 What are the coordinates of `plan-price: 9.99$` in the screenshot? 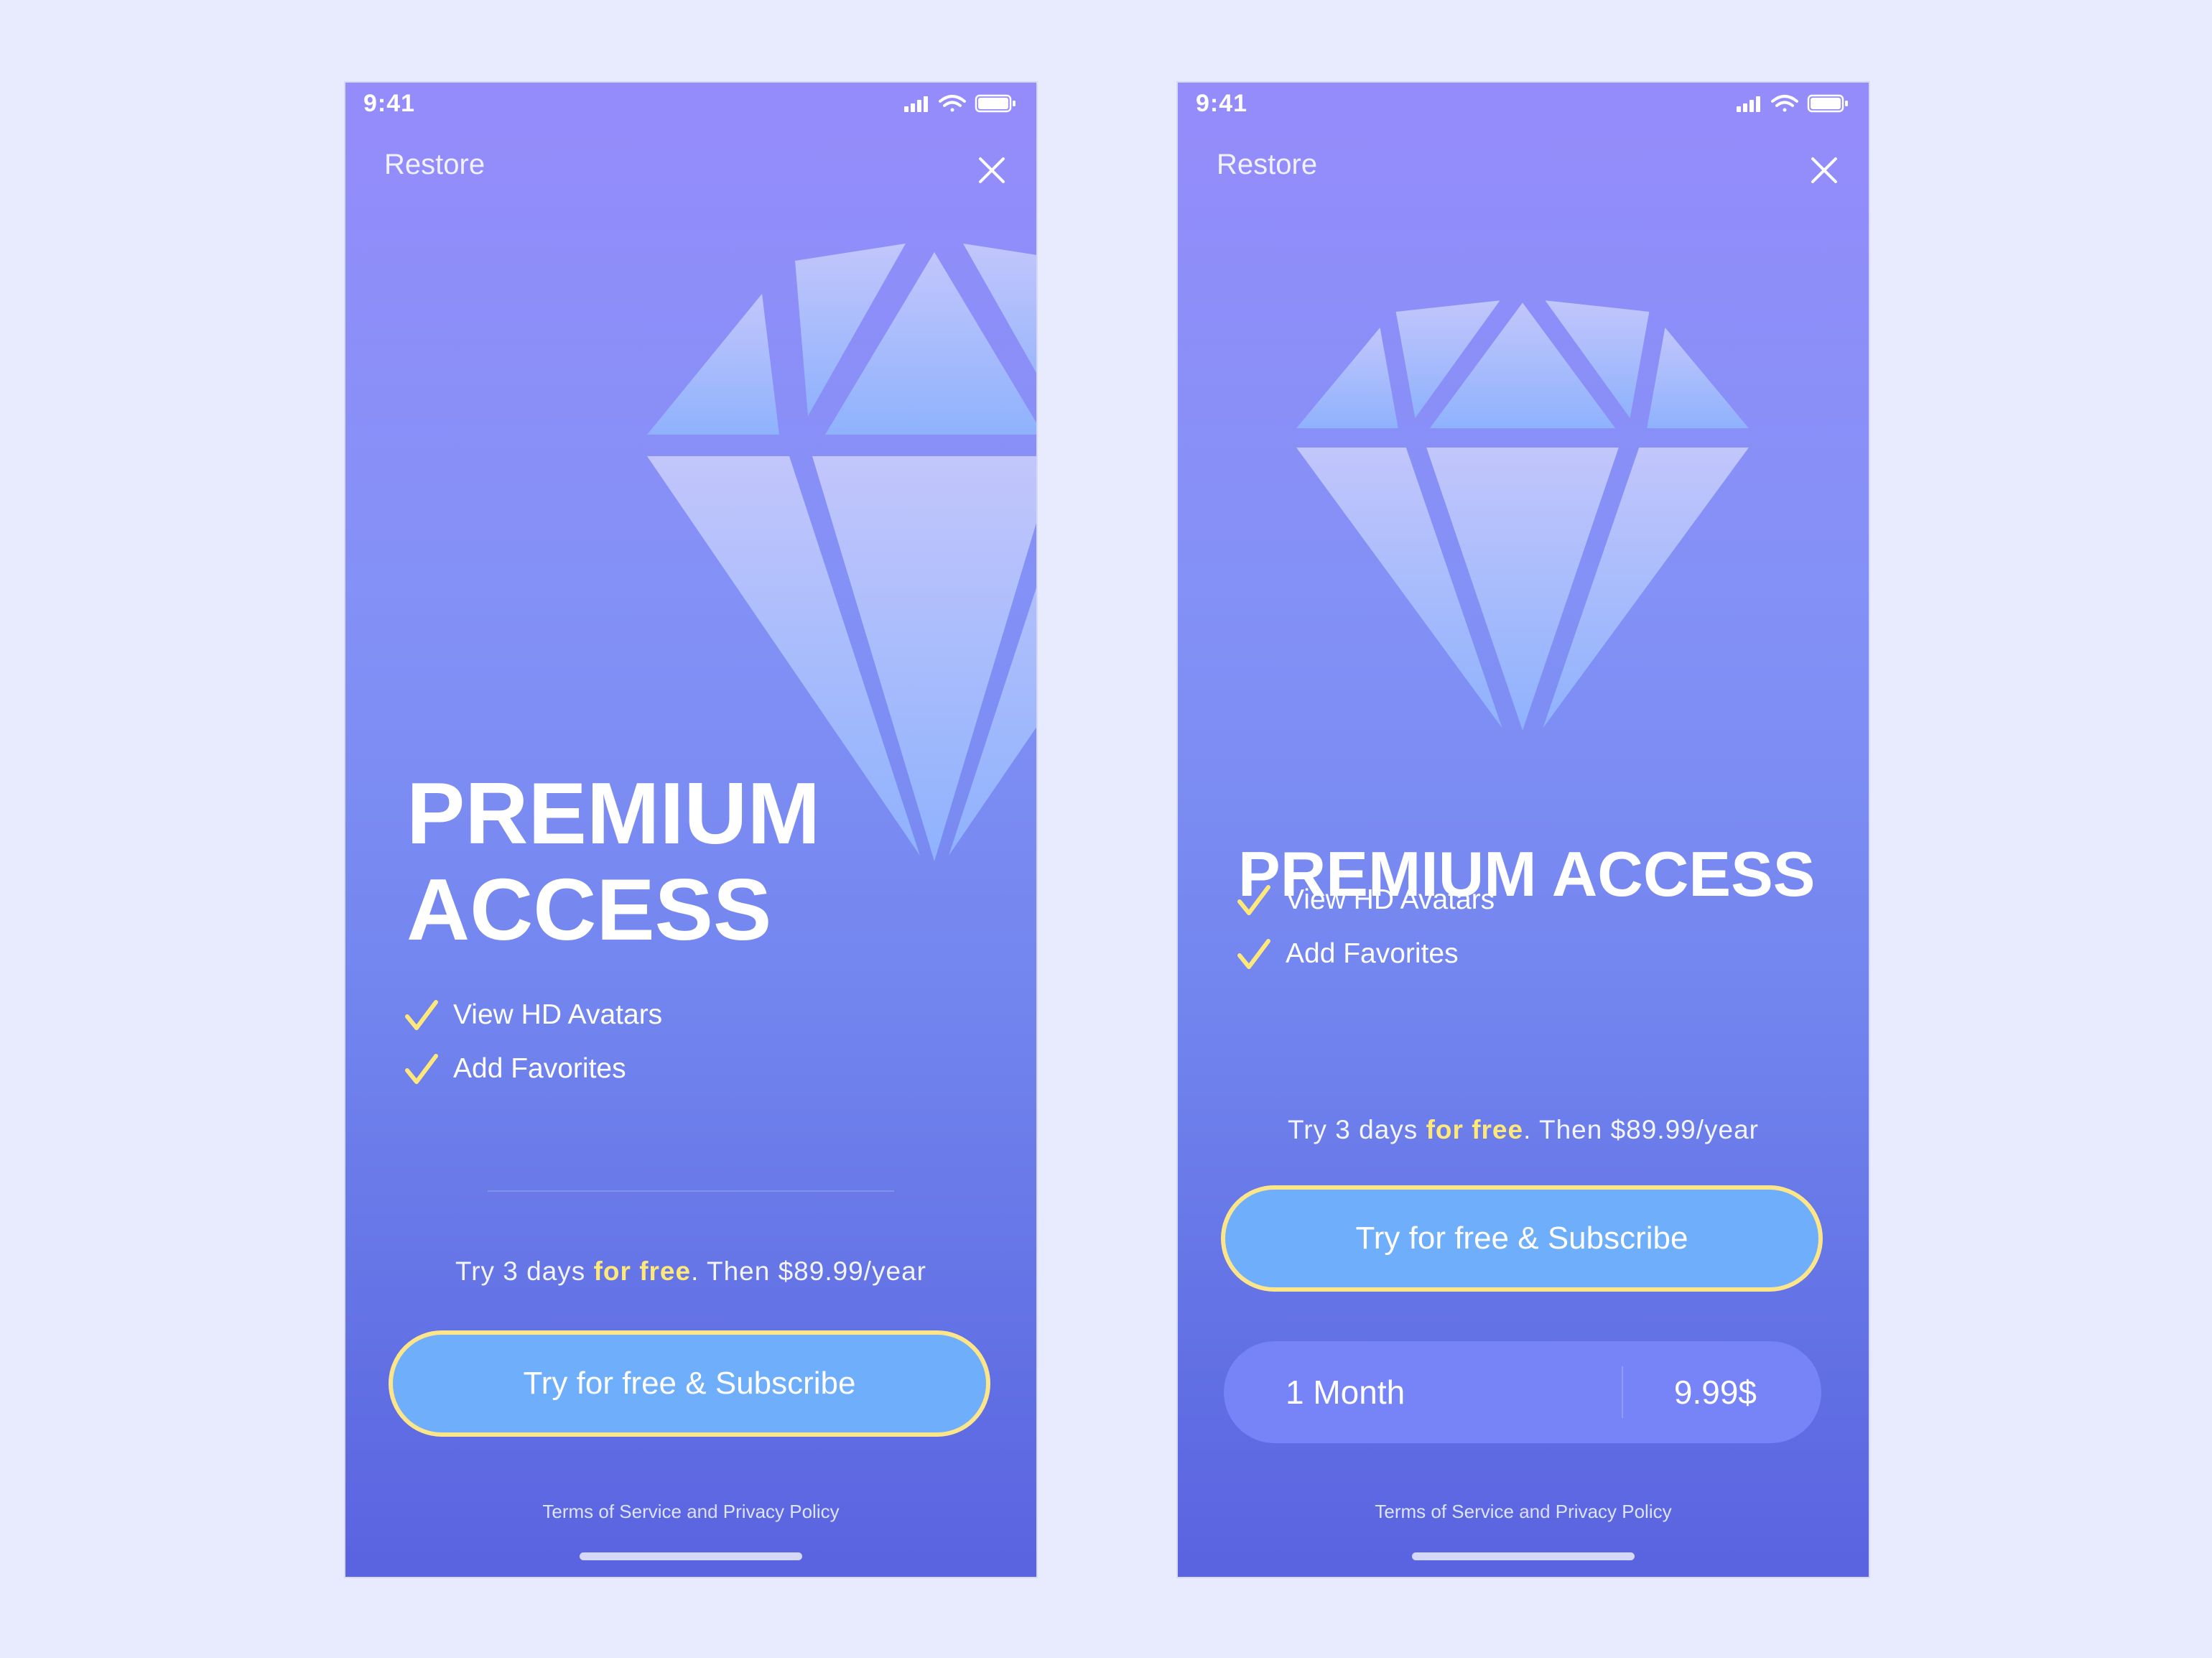 It's located at (1715, 1392).